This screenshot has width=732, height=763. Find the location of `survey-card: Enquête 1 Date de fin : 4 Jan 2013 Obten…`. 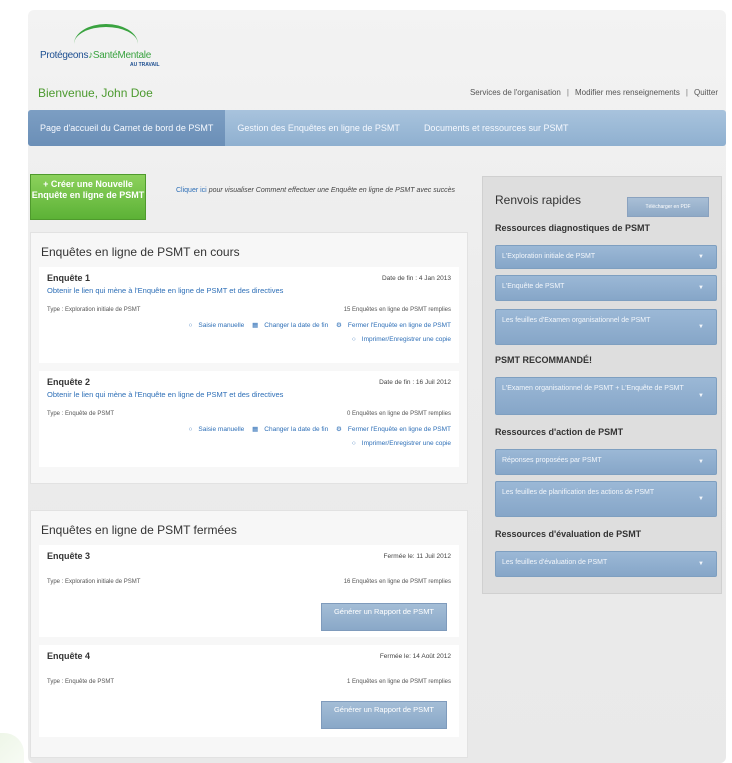

survey-card: Enquête 1 Date de fin : 4 Jan 2013 Obten… is located at coordinates (249, 315).